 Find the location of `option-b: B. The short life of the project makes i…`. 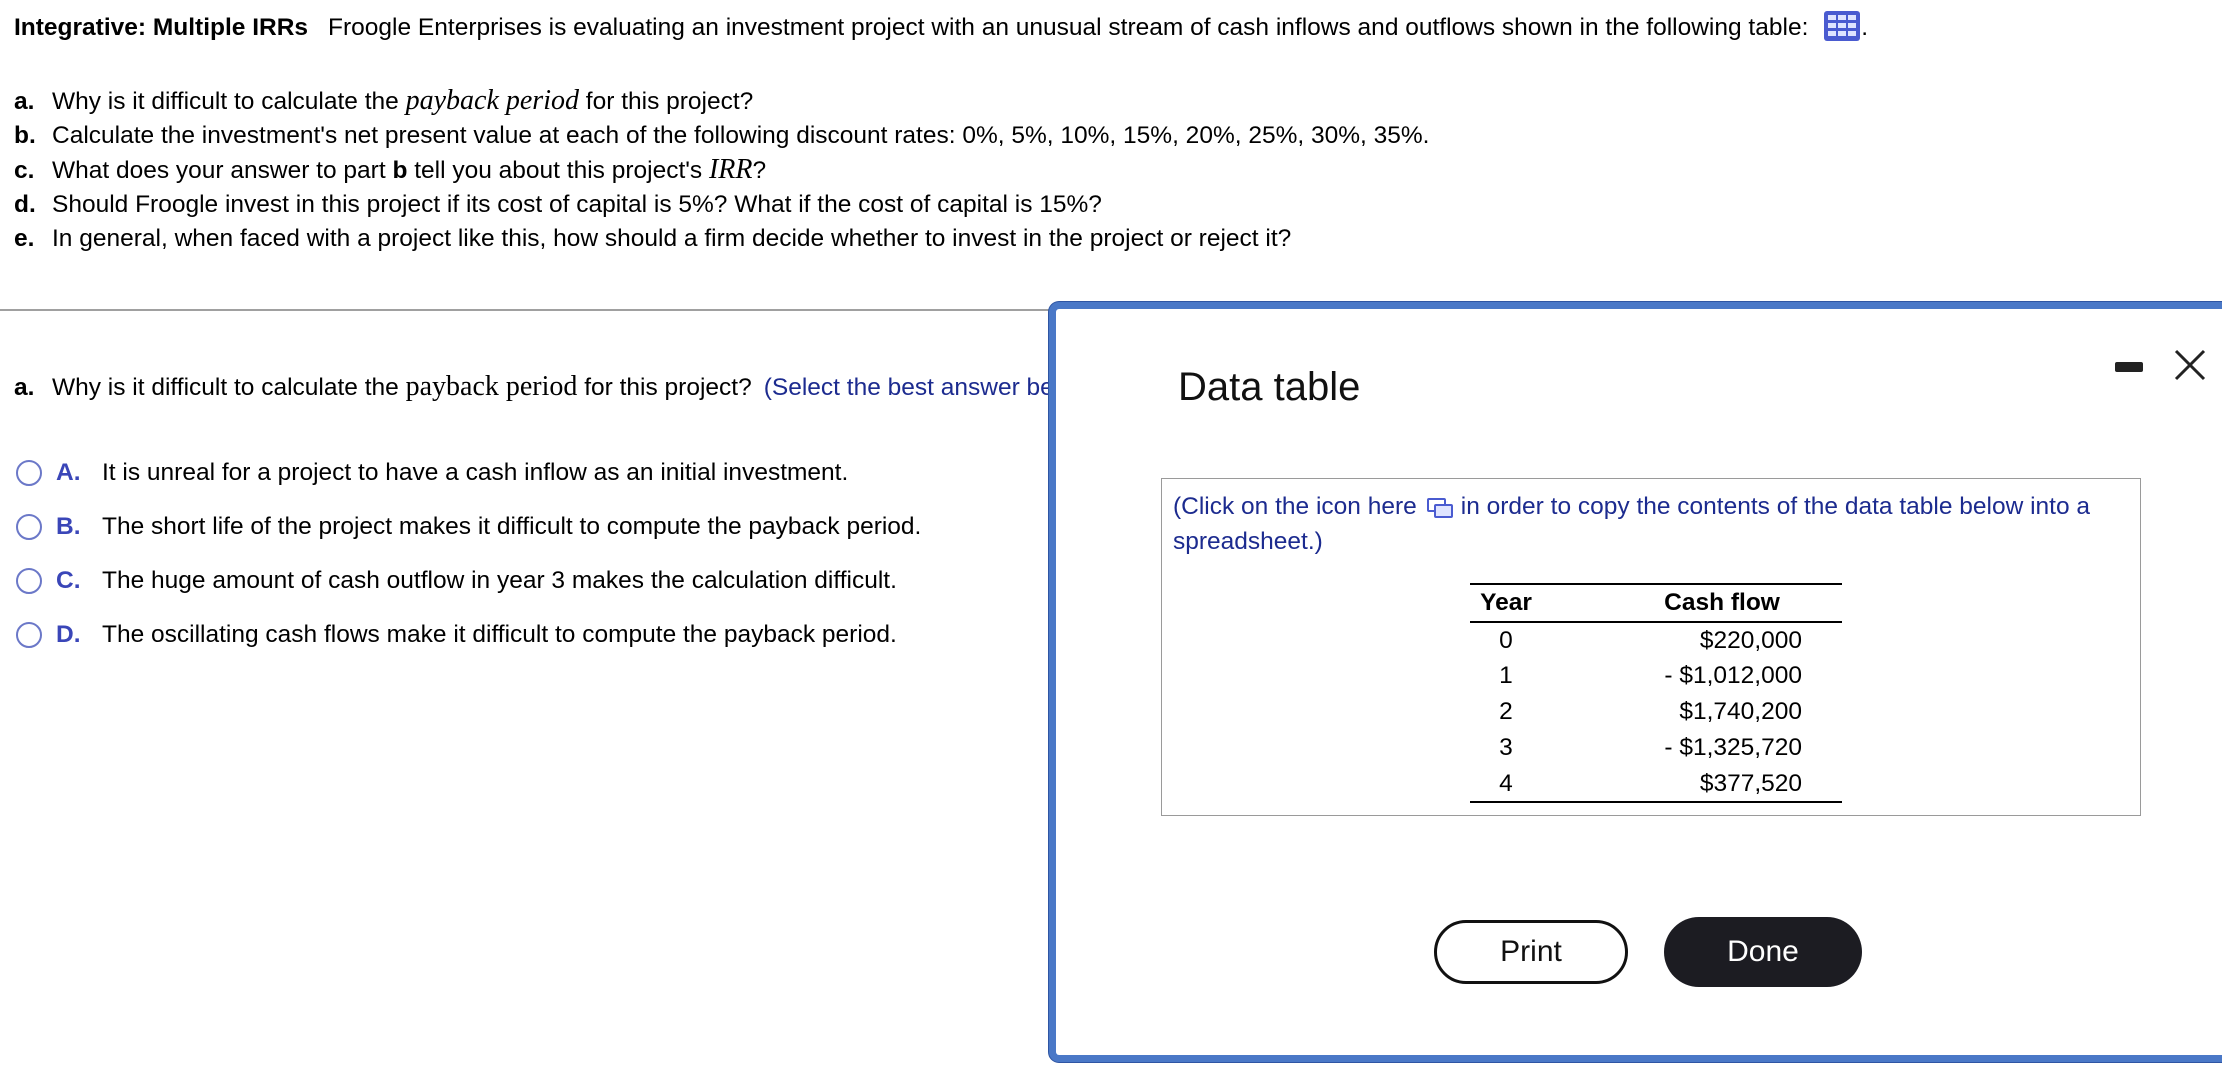

option-b: B. The short life of the project makes i… is located at coordinates (468, 527).